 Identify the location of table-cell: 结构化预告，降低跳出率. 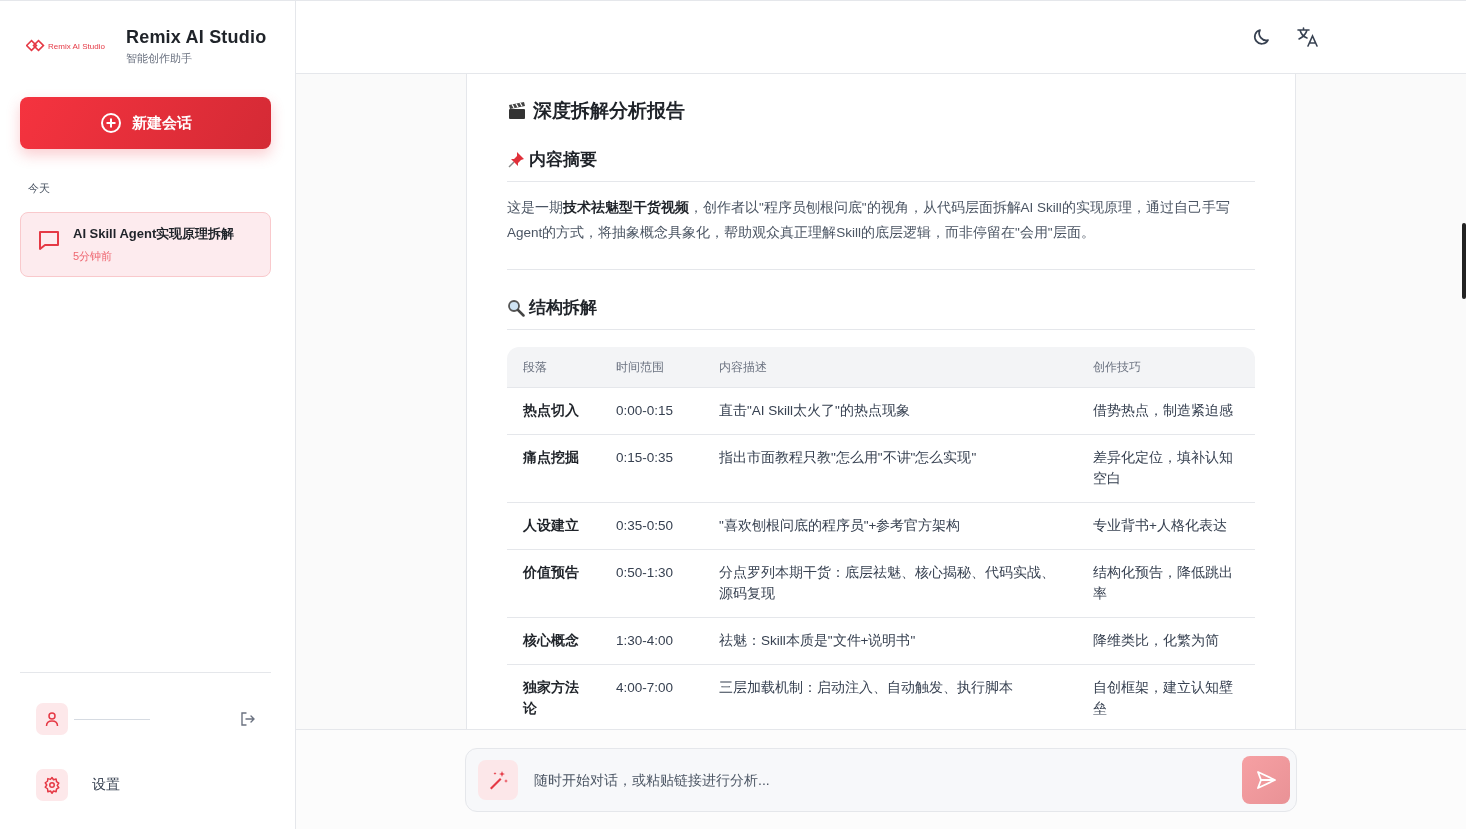
(1166, 584).